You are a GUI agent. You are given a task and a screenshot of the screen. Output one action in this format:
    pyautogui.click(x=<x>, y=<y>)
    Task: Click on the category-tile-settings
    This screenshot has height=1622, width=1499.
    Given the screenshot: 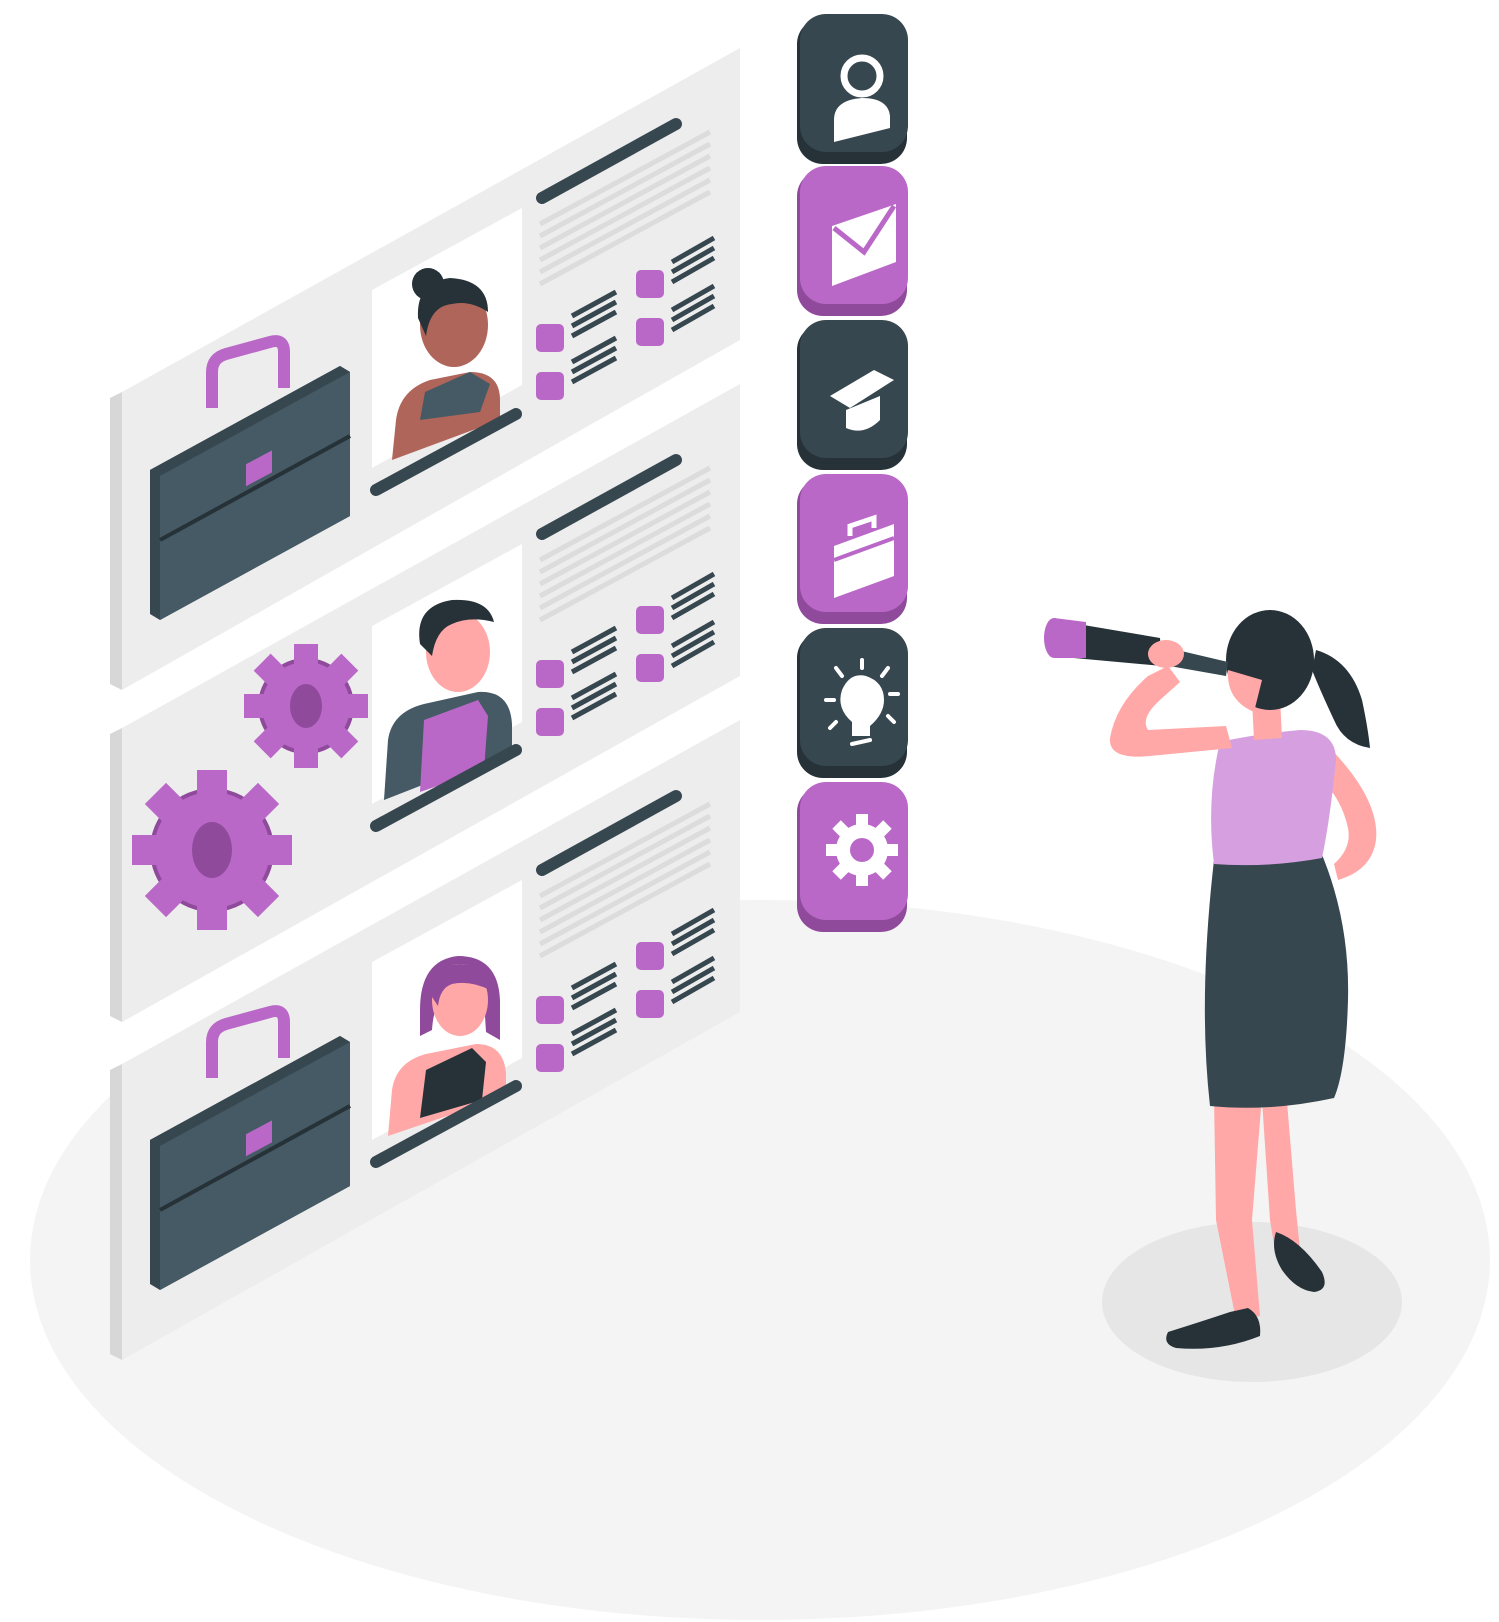 What is the action you would take?
    pyautogui.click(x=852, y=857)
    